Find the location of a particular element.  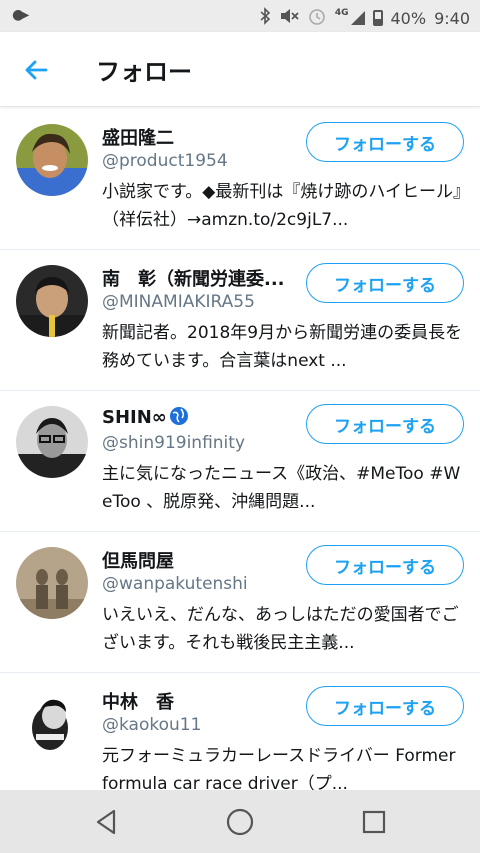

bluetooth-icon is located at coordinates (265, 18).